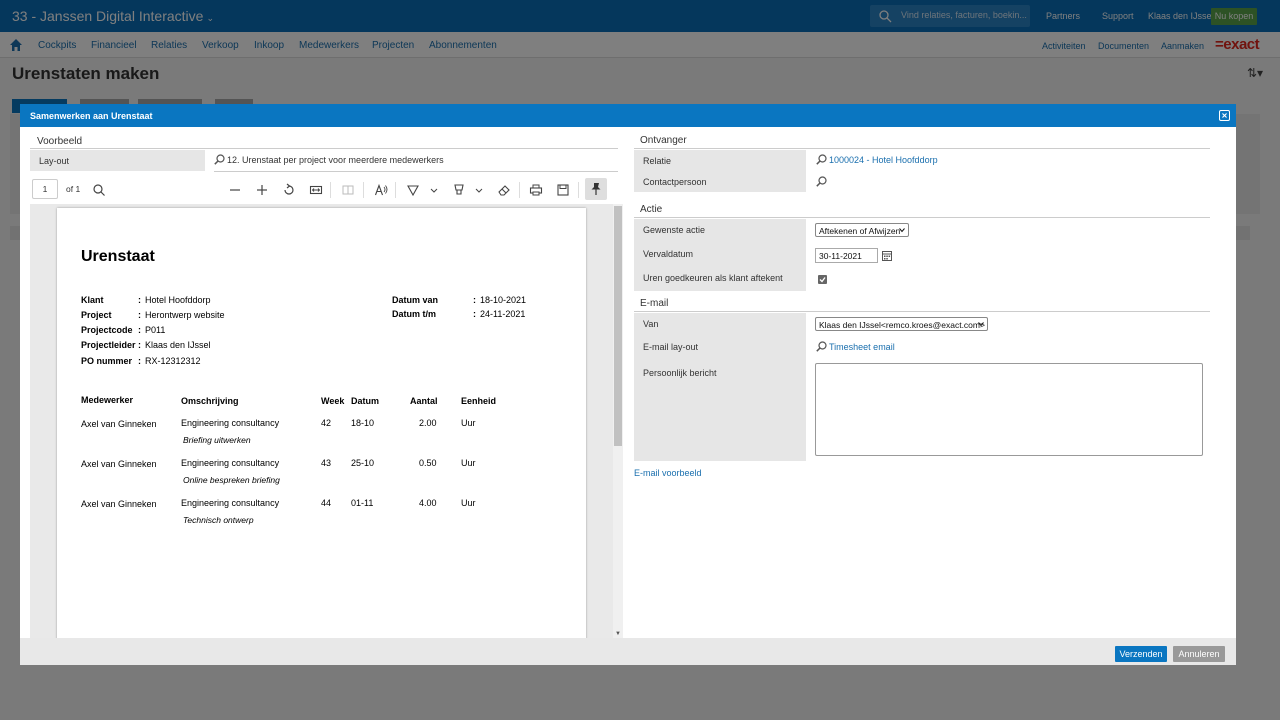 The image size is (1280, 720). I want to click on contact-field, so click(822, 181).